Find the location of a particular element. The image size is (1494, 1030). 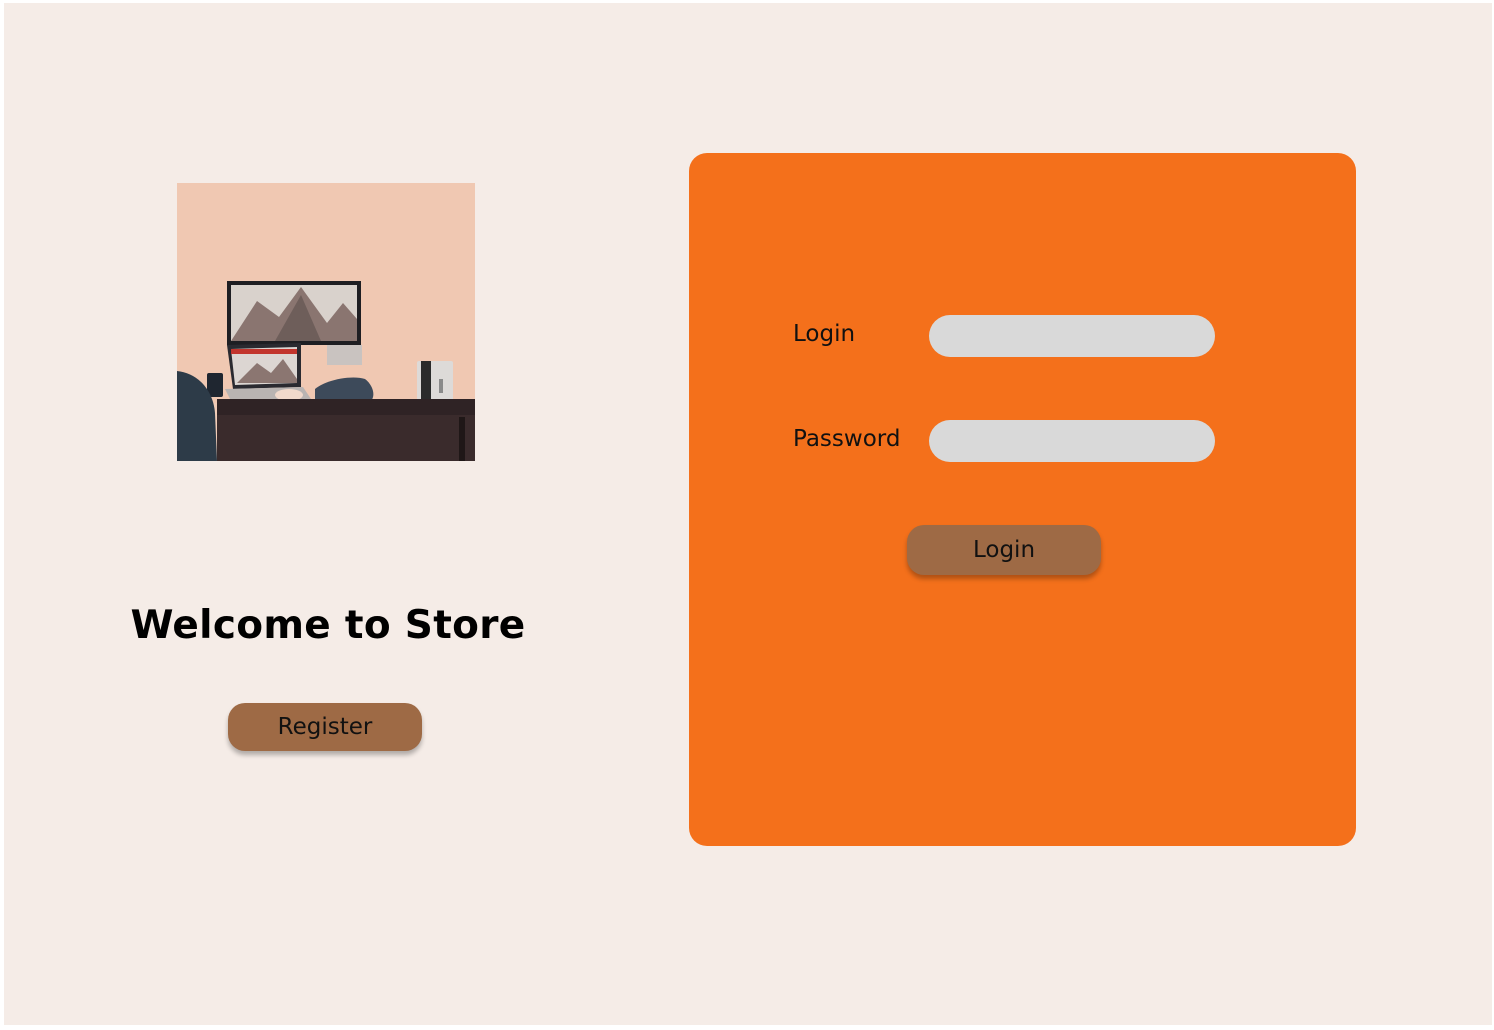

welcome-heading: Welcome to Store is located at coordinates (328, 625).